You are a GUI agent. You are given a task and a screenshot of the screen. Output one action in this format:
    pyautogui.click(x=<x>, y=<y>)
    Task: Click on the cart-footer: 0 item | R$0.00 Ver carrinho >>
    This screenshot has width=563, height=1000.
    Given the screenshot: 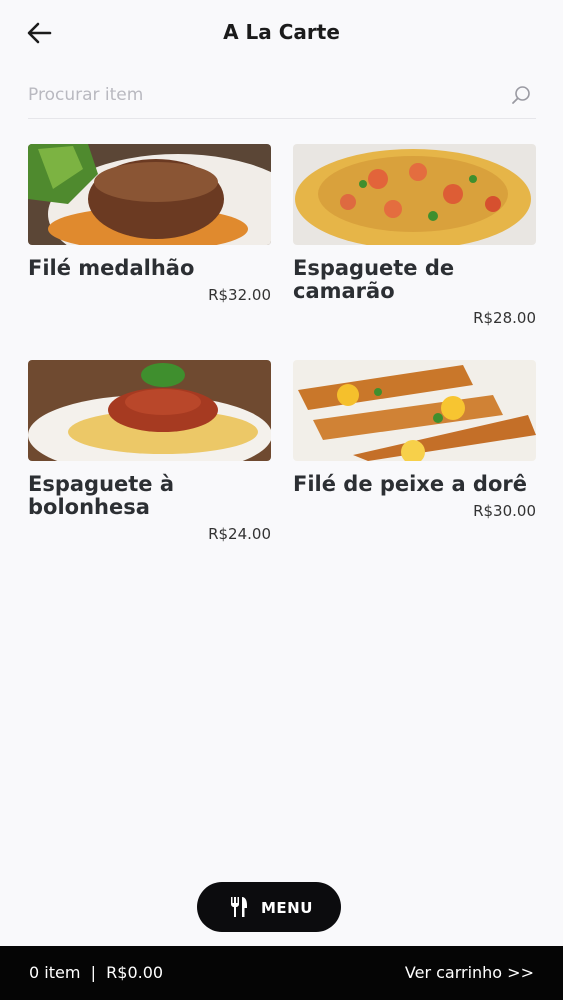 What is the action you would take?
    pyautogui.click(x=281, y=973)
    